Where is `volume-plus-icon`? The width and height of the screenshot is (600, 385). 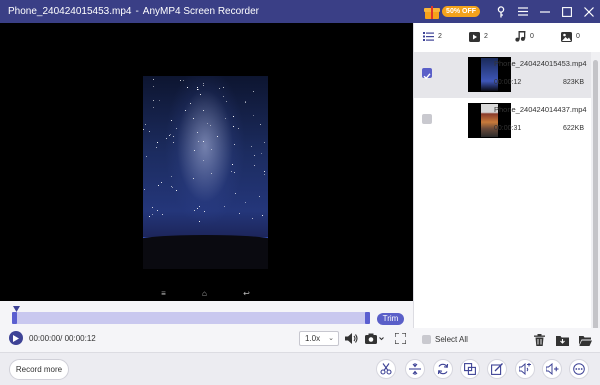
volume-plus-icon is located at coordinates (551, 369).